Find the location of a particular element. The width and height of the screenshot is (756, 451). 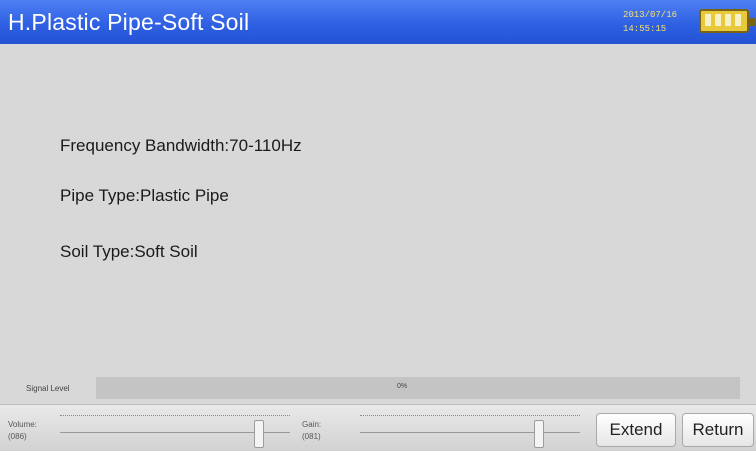

gain-track-dots is located at coordinates (470, 415).